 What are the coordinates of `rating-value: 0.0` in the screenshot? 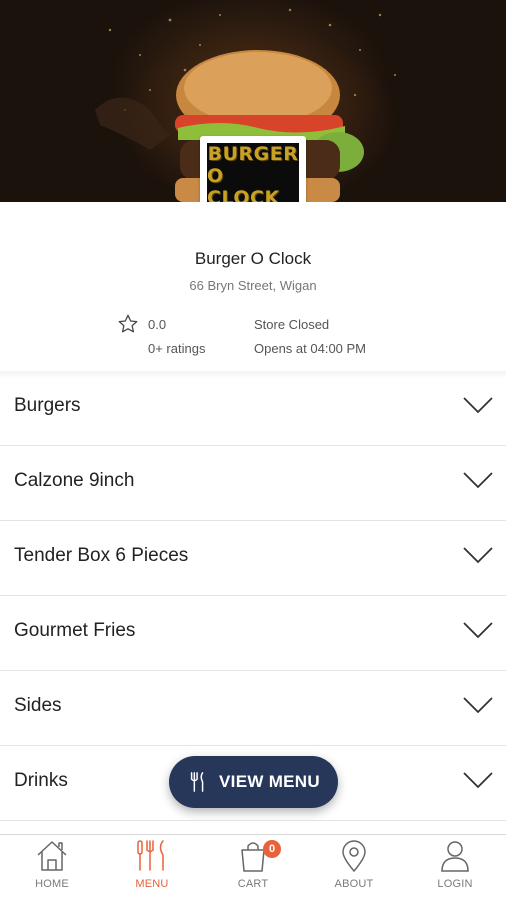 It's located at (157, 324).